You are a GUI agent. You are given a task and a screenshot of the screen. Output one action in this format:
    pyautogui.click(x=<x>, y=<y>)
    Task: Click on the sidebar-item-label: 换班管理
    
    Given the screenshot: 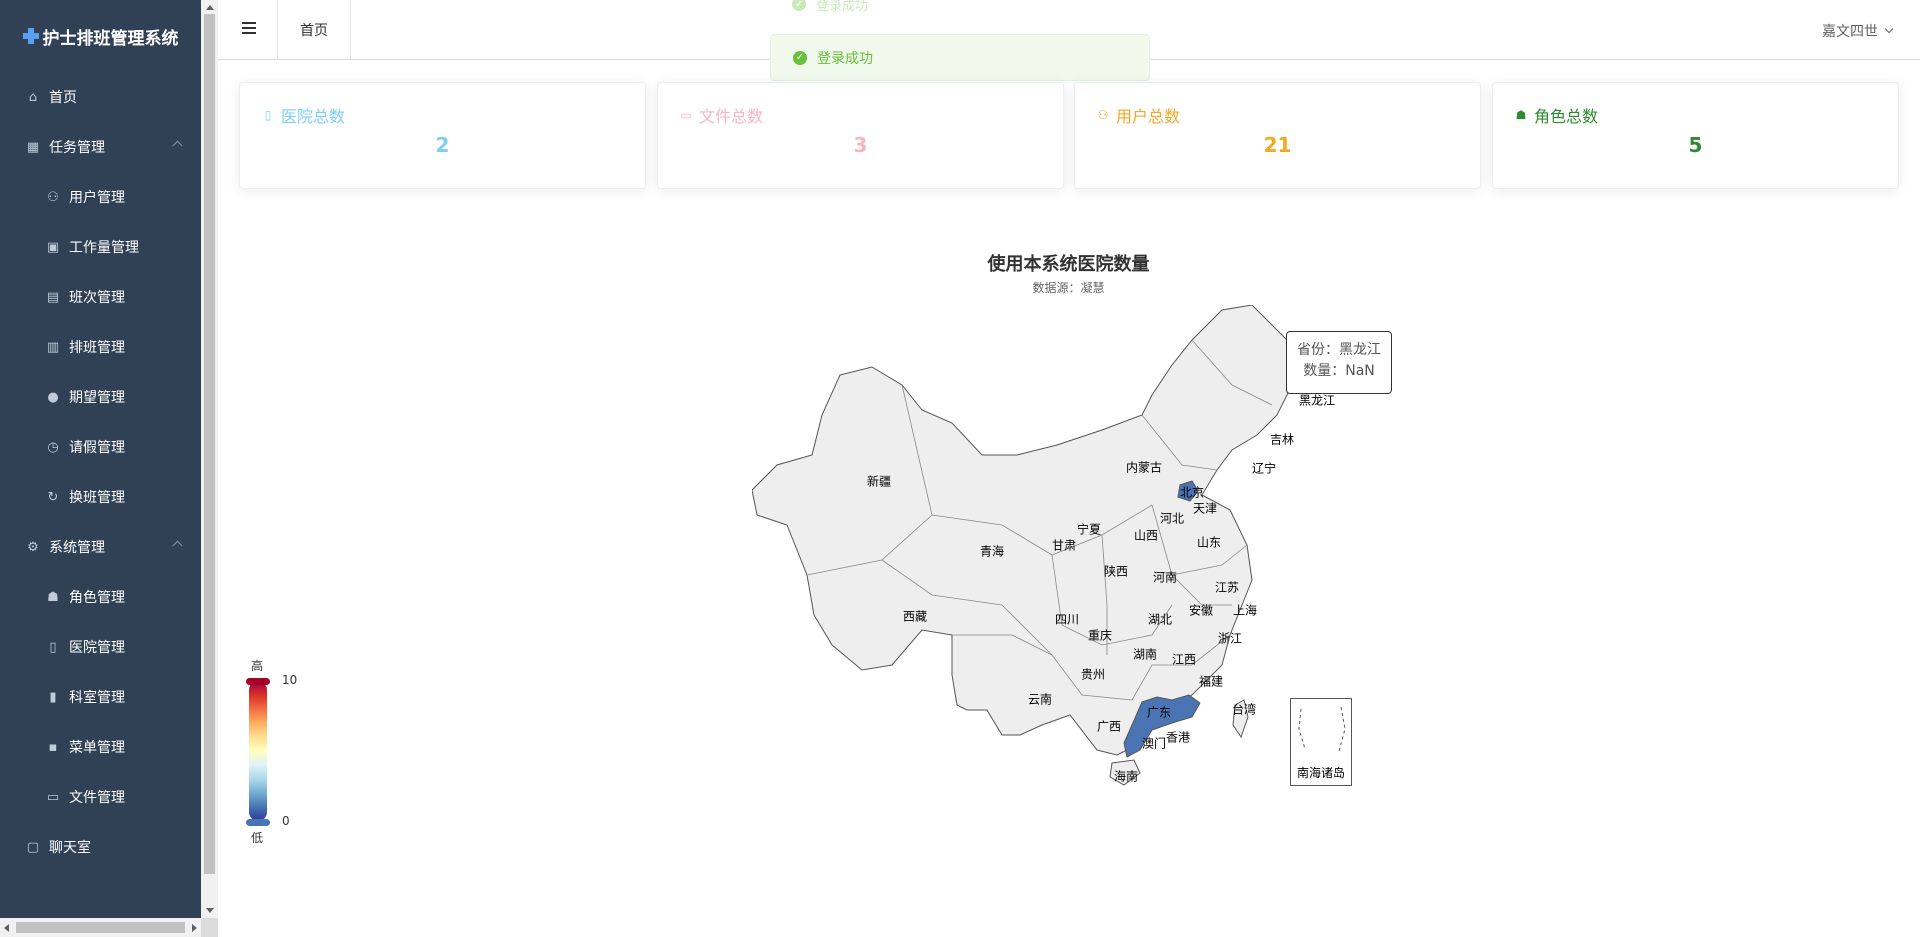 What is the action you would take?
    pyautogui.click(x=97, y=498)
    